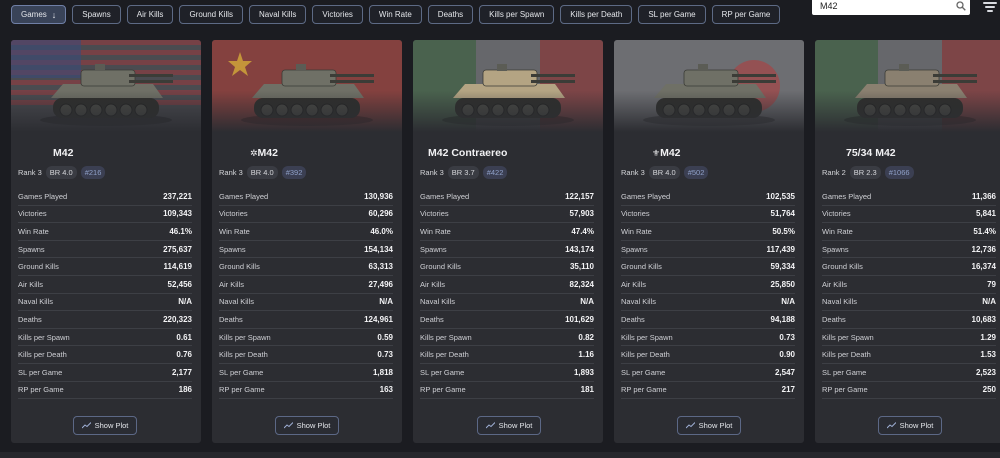  Describe the element at coordinates (708, 338) in the screenshot. I see `stat-row: Kills per Spawn 0.73` at that location.